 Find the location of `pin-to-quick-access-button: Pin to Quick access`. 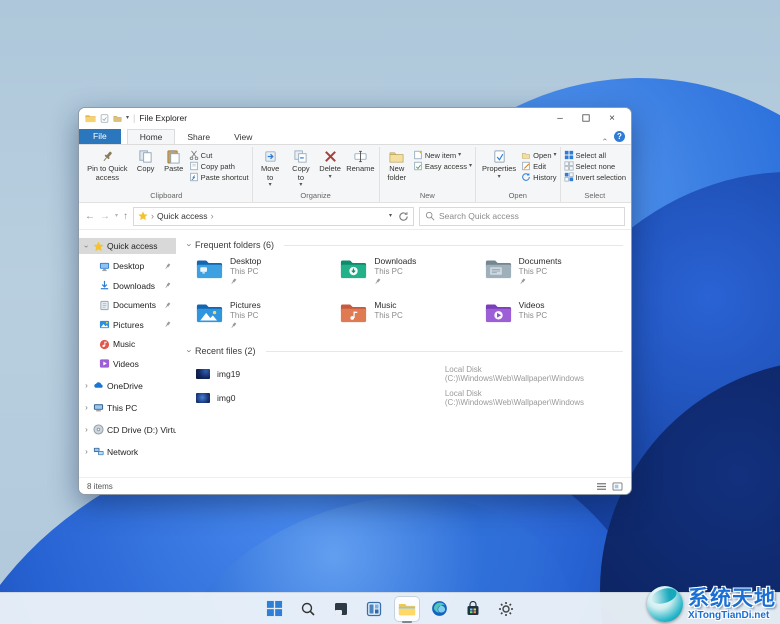

pin-to-quick-access-button: Pin to Quick access is located at coordinates (107, 165).